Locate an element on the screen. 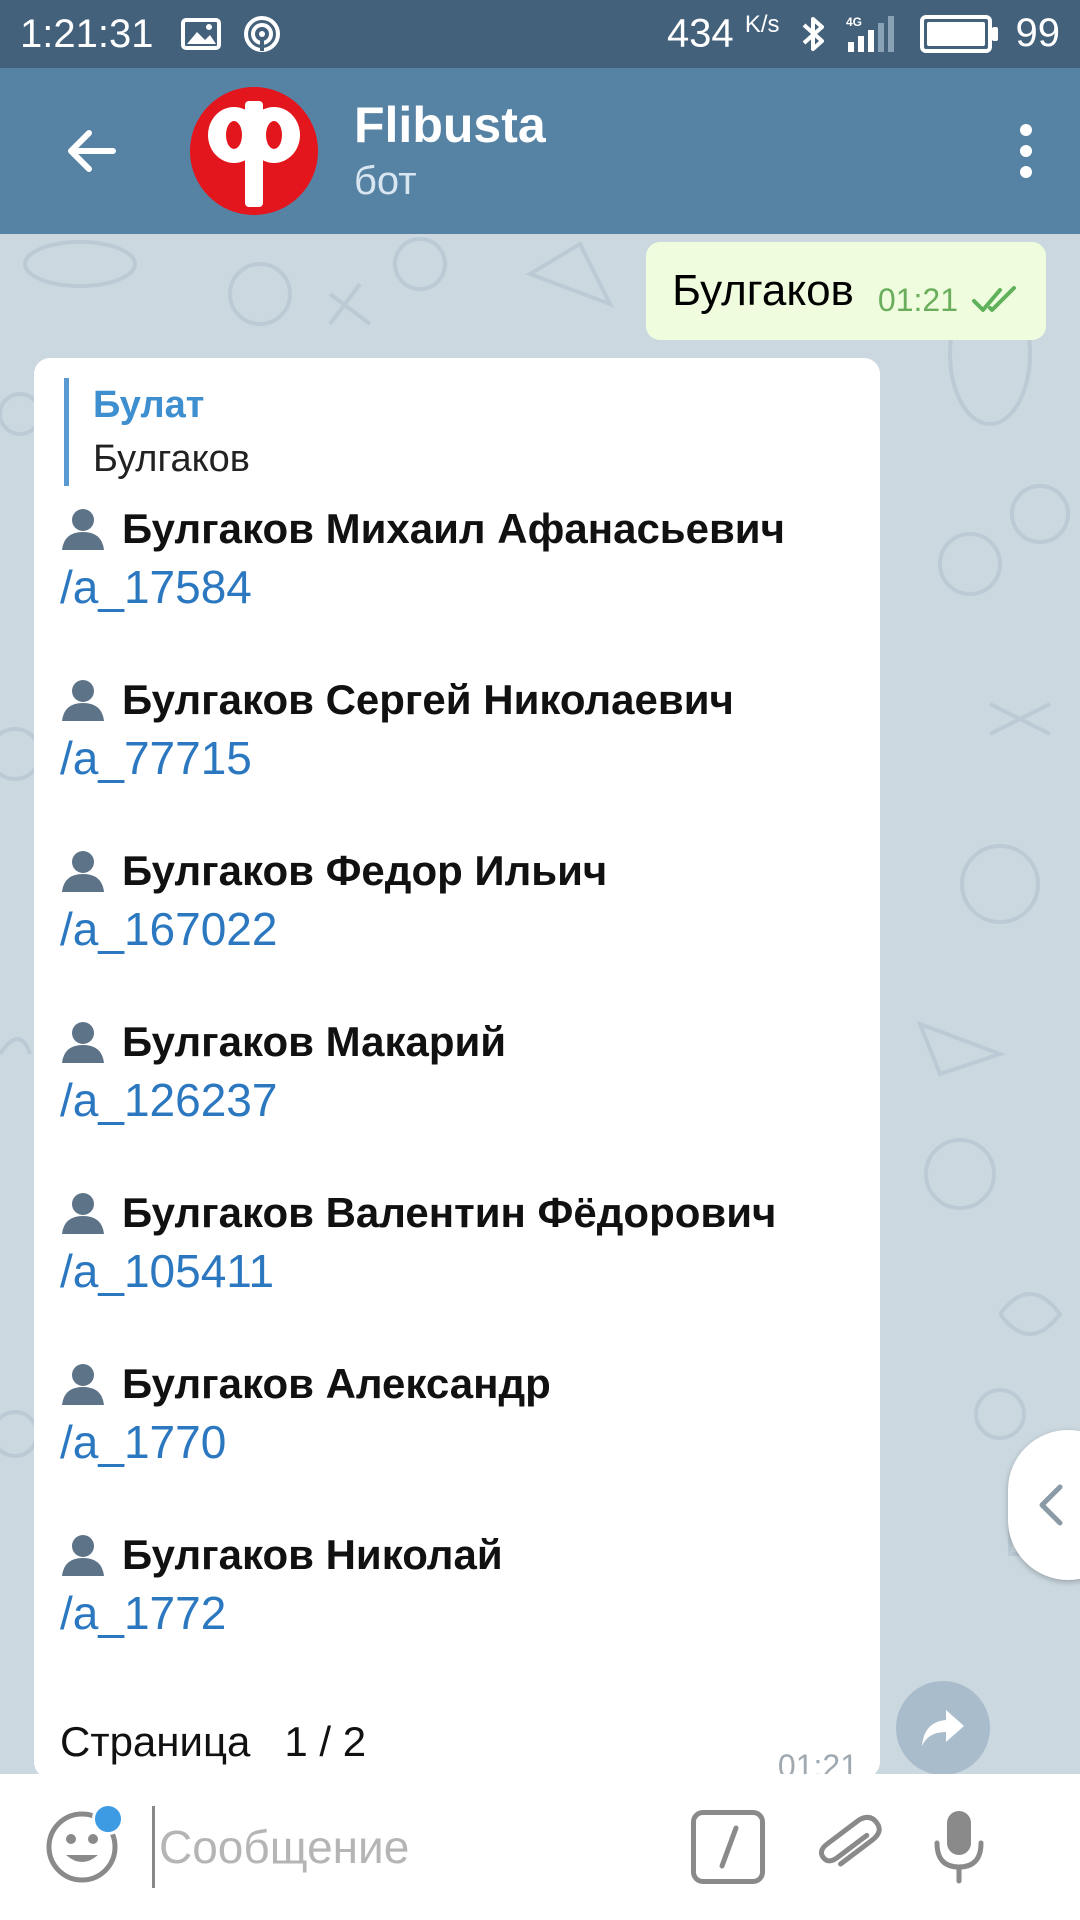  author-name: Булгаков Валентин Фёдорович is located at coordinates (449, 1212).